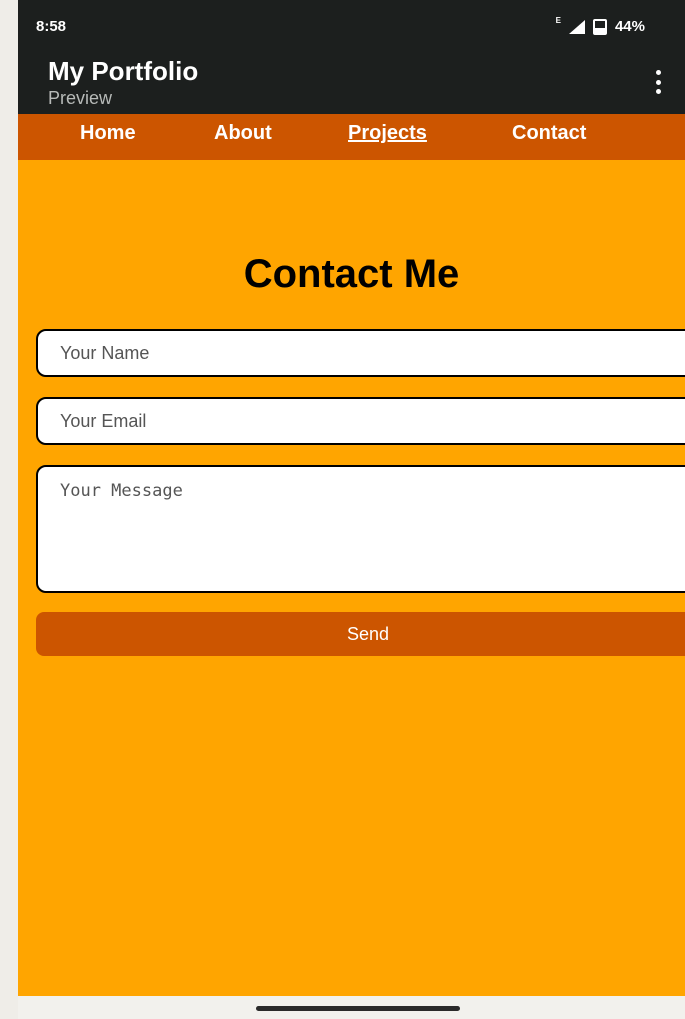 This screenshot has height=1019, width=685. What do you see at coordinates (51, 26) in the screenshot?
I see `status-time: 8:58` at bounding box center [51, 26].